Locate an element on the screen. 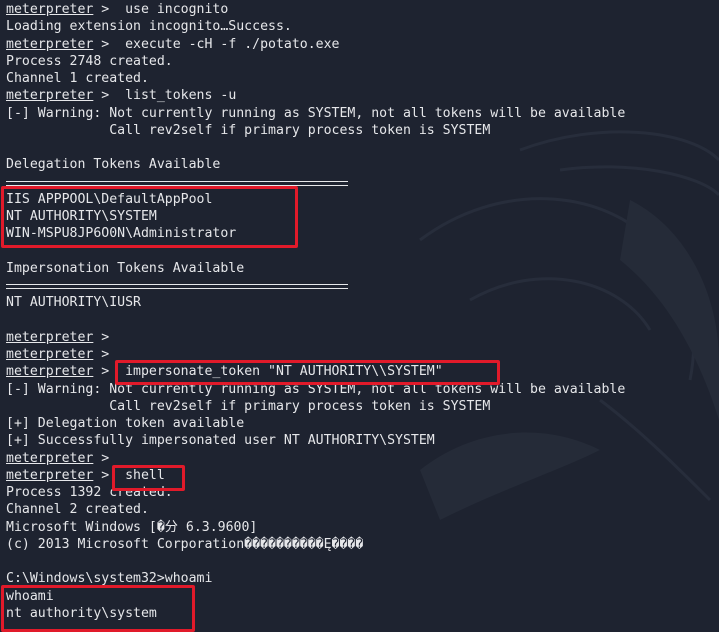 This screenshot has width=719, height=632. command-line: meterpreter > shell is located at coordinates (362, 475).